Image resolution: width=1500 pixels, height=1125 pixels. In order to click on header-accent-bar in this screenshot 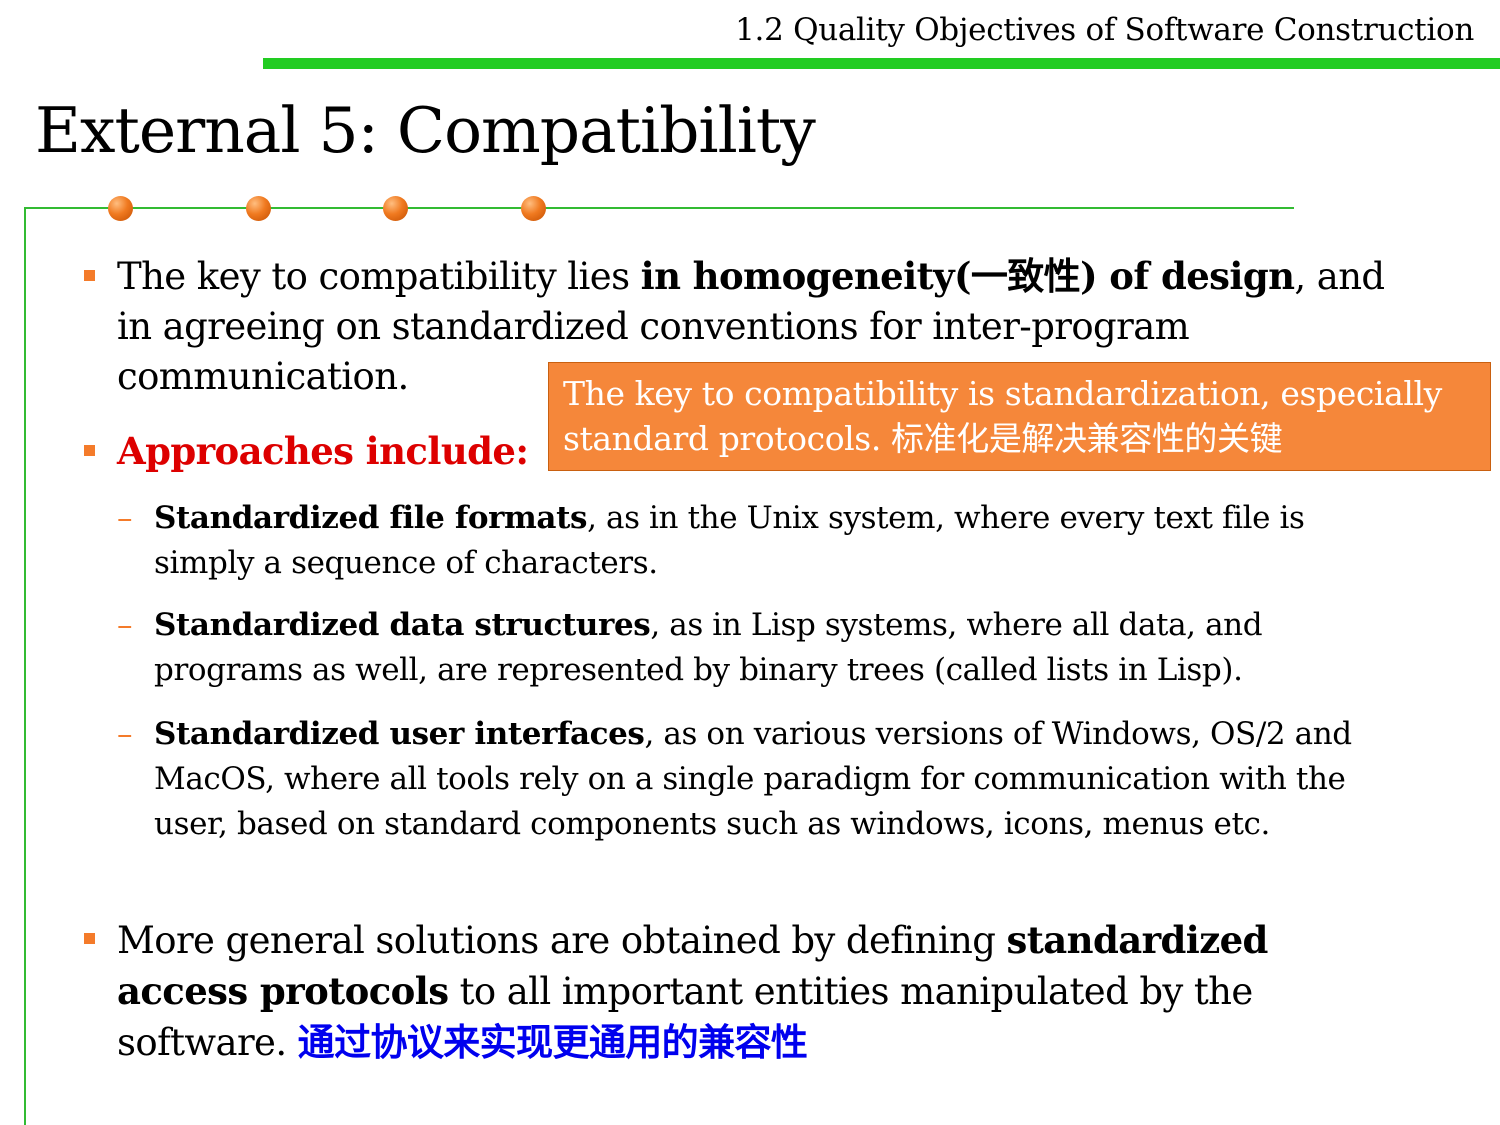, I will do `click(881, 63)`.